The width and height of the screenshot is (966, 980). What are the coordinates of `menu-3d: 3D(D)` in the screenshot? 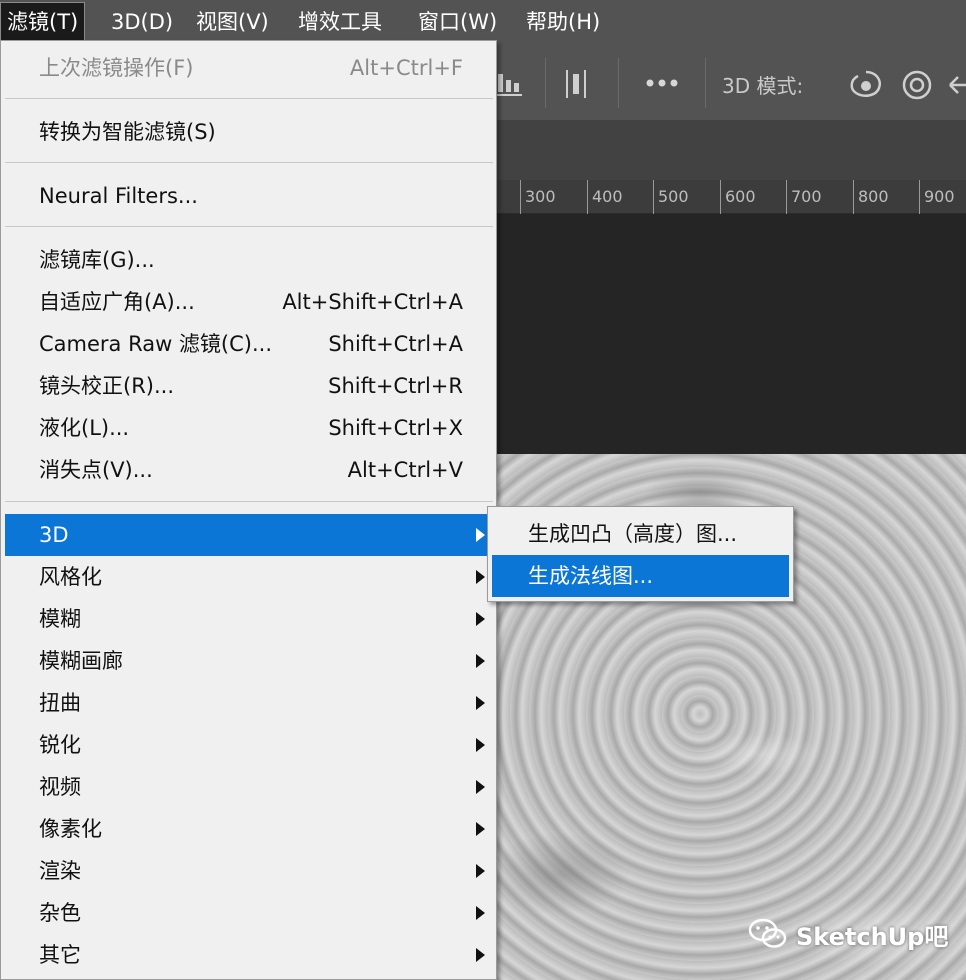 It's located at (142, 22).